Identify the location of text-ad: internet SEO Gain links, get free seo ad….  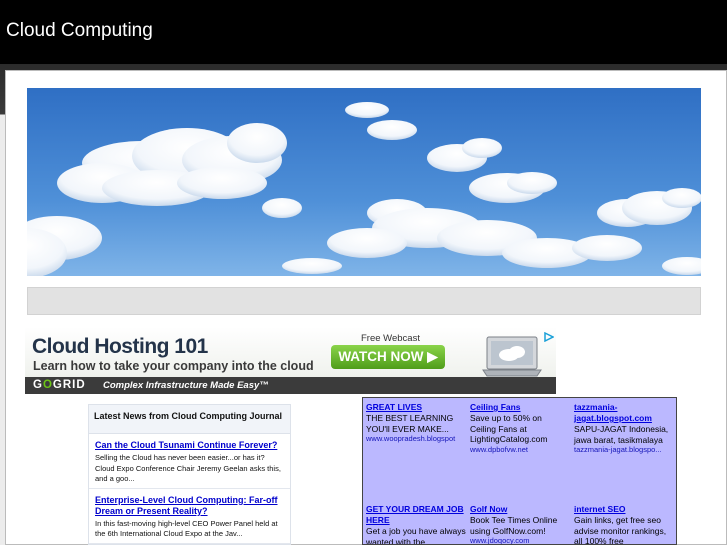
(624, 524).